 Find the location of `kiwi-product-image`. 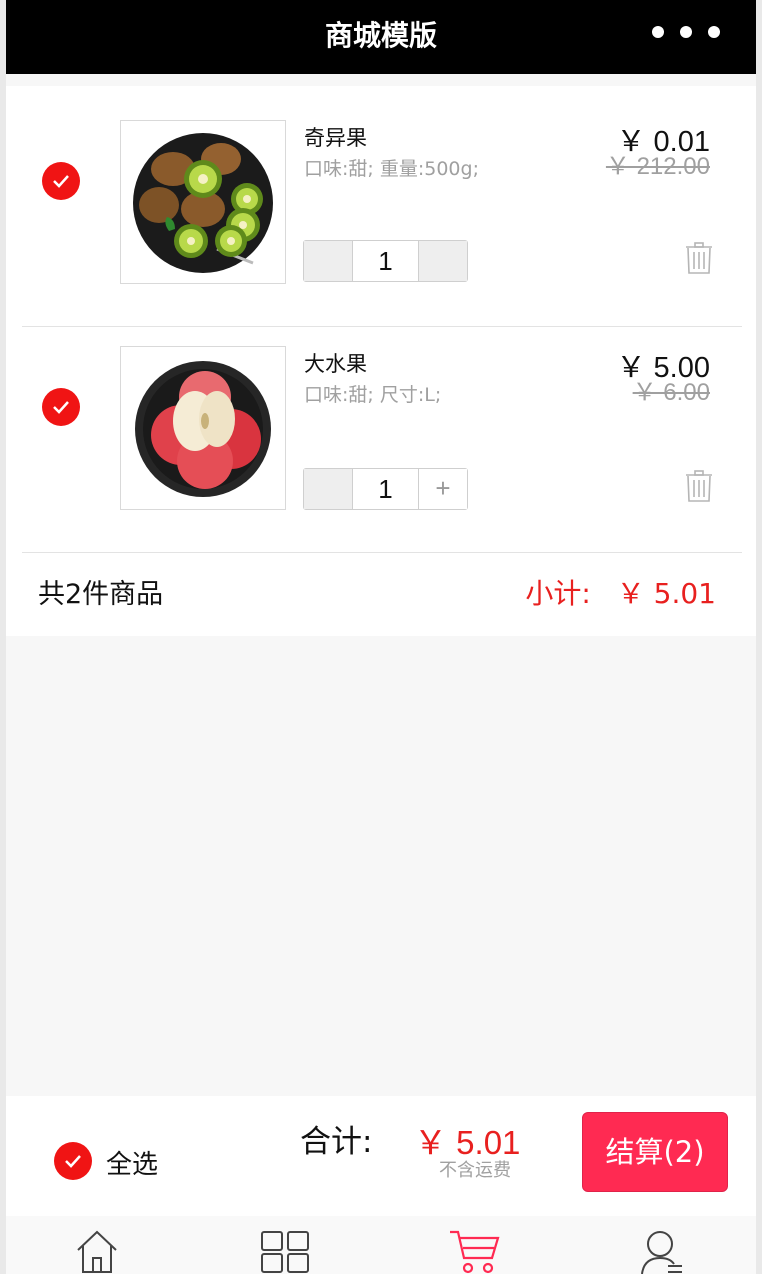

kiwi-product-image is located at coordinates (203, 202).